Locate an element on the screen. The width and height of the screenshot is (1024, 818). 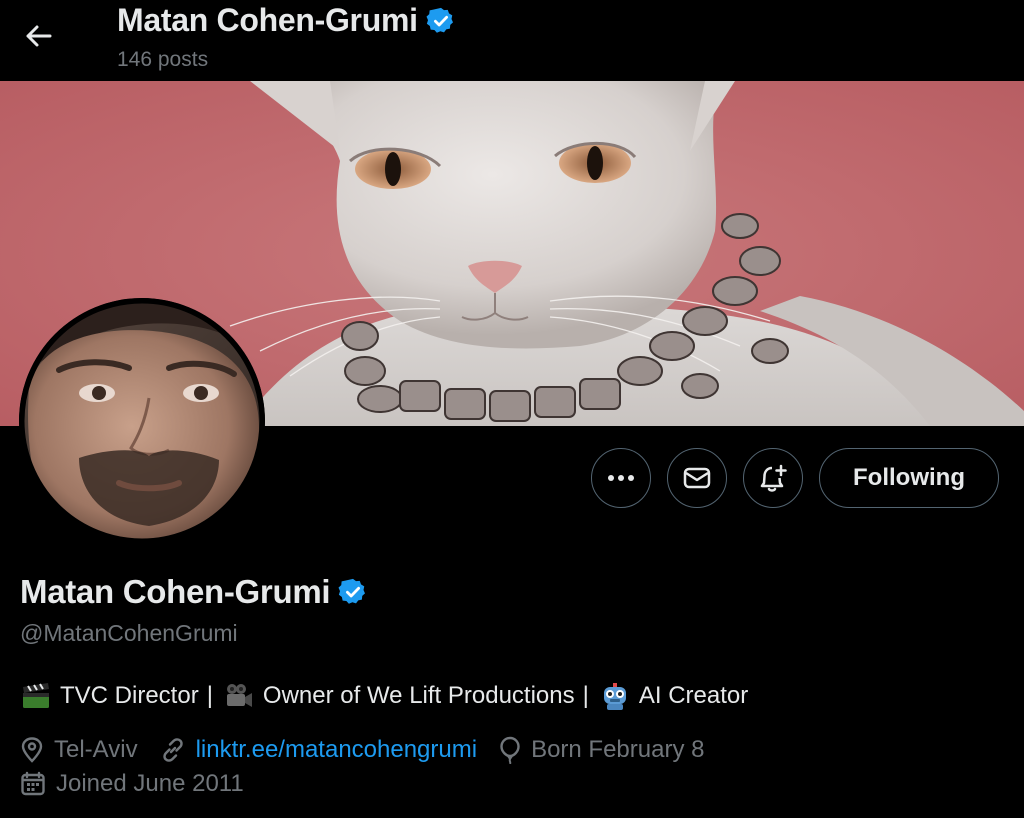
balloon-icon is located at coordinates (510, 750).